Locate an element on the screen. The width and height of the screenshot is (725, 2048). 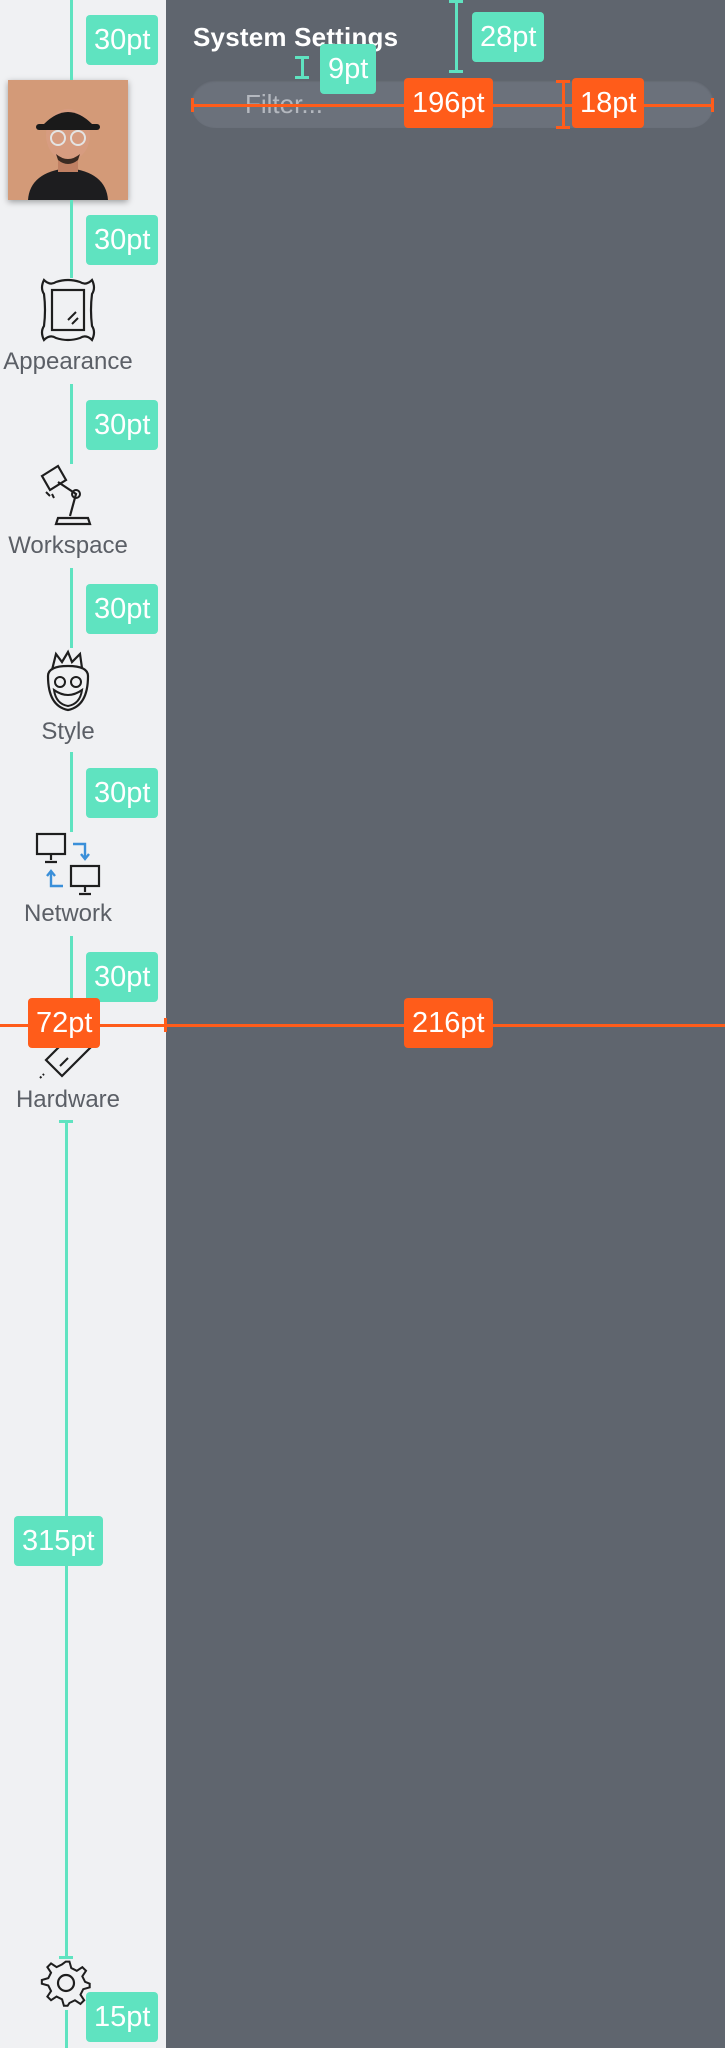
sidebar-item-label: Workspace is located at coordinates (68, 545).